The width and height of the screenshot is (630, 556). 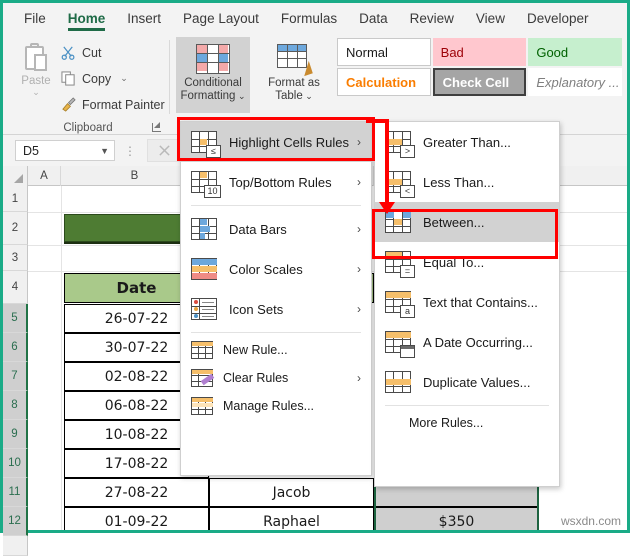 I want to click on cell-name-11: Jacob, so click(x=291, y=492).